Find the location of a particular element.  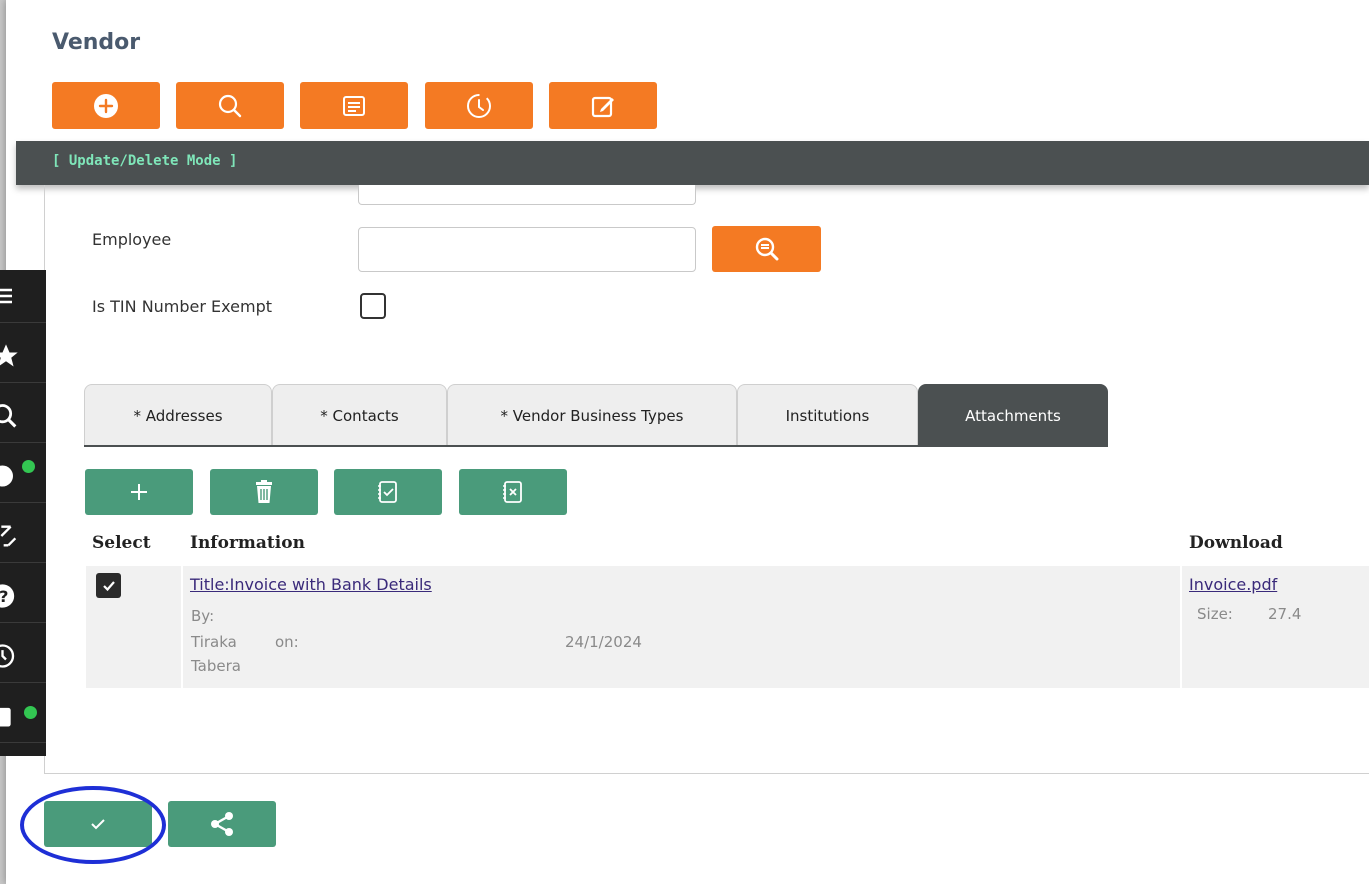

side-nav-tasks is located at coordinates (23, 716).